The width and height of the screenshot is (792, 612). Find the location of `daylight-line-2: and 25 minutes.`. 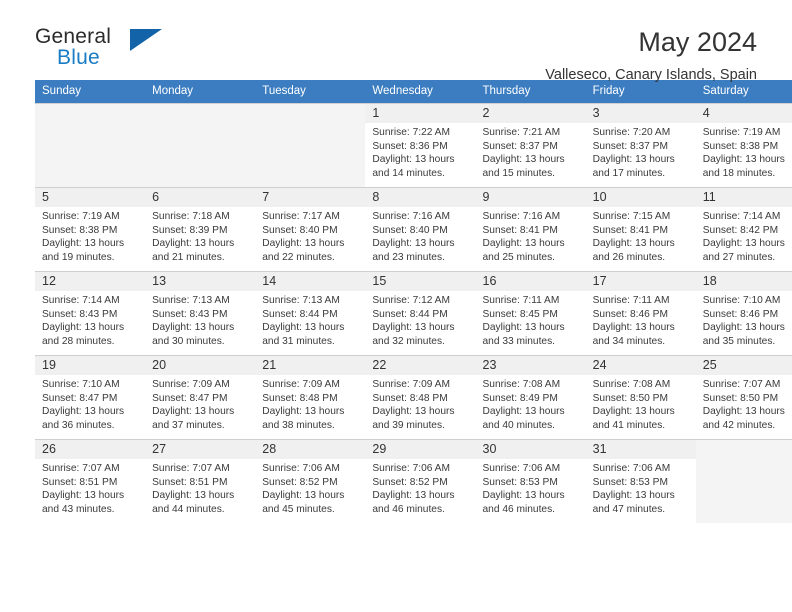

daylight-line-2: and 25 minutes. is located at coordinates (519, 257).